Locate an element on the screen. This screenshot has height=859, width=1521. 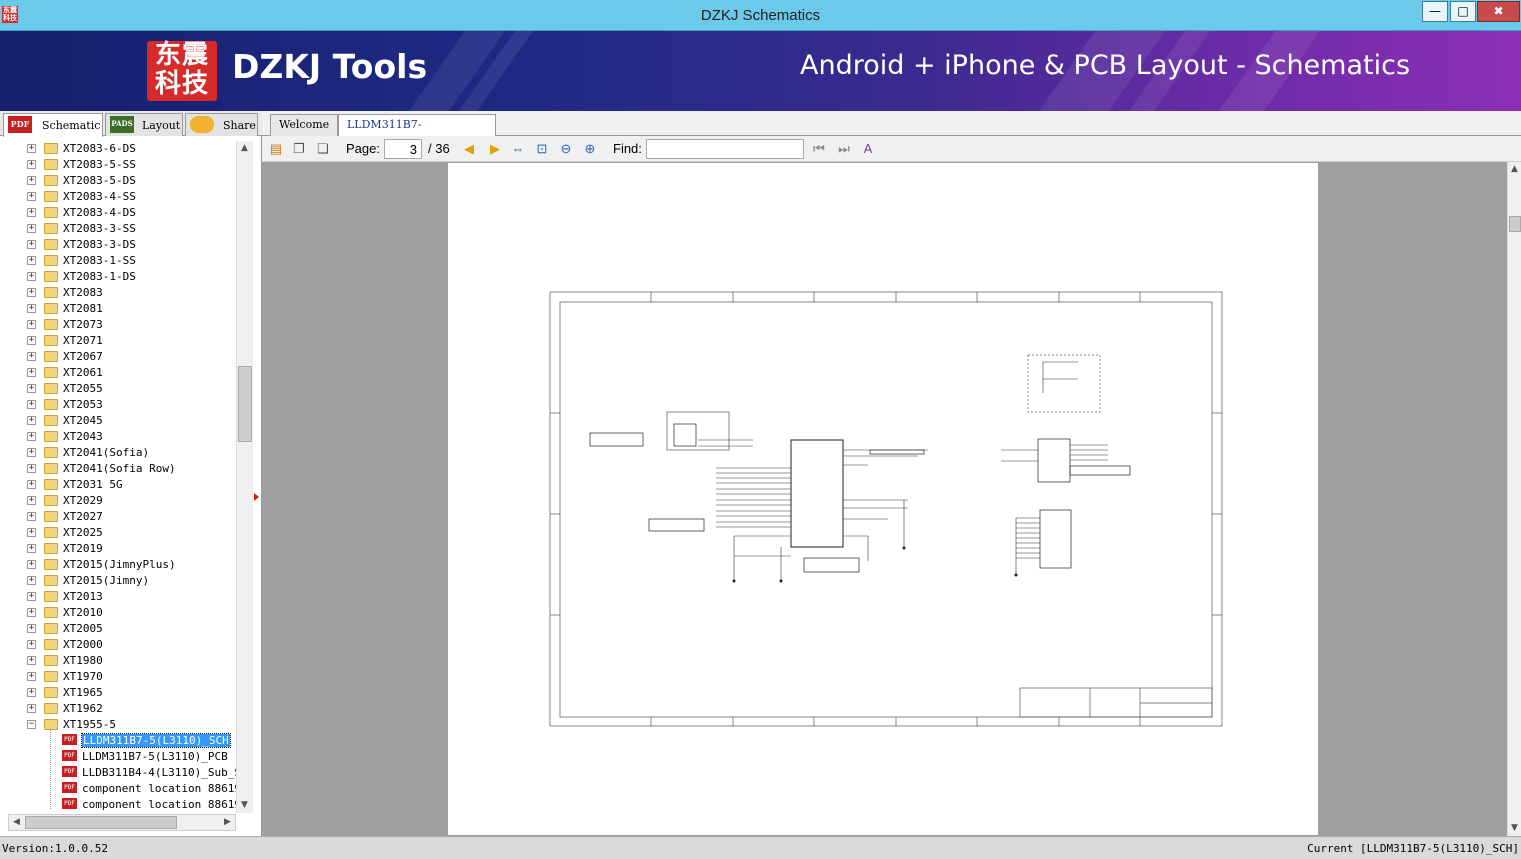
copy-icon: ❐ is located at coordinates (299, 149).